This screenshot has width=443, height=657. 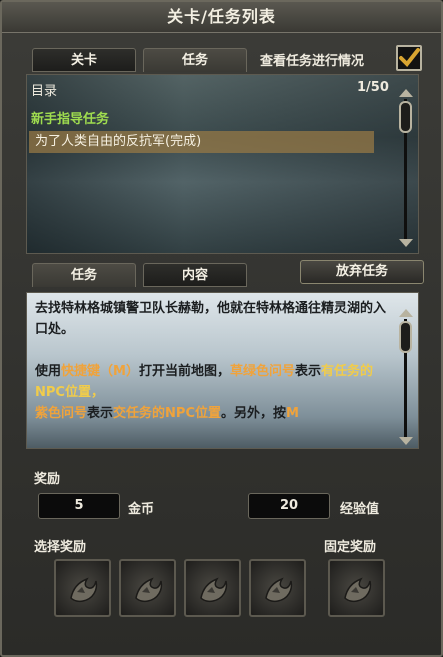 I want to click on hint-hotkey: M, so click(x=292, y=413).